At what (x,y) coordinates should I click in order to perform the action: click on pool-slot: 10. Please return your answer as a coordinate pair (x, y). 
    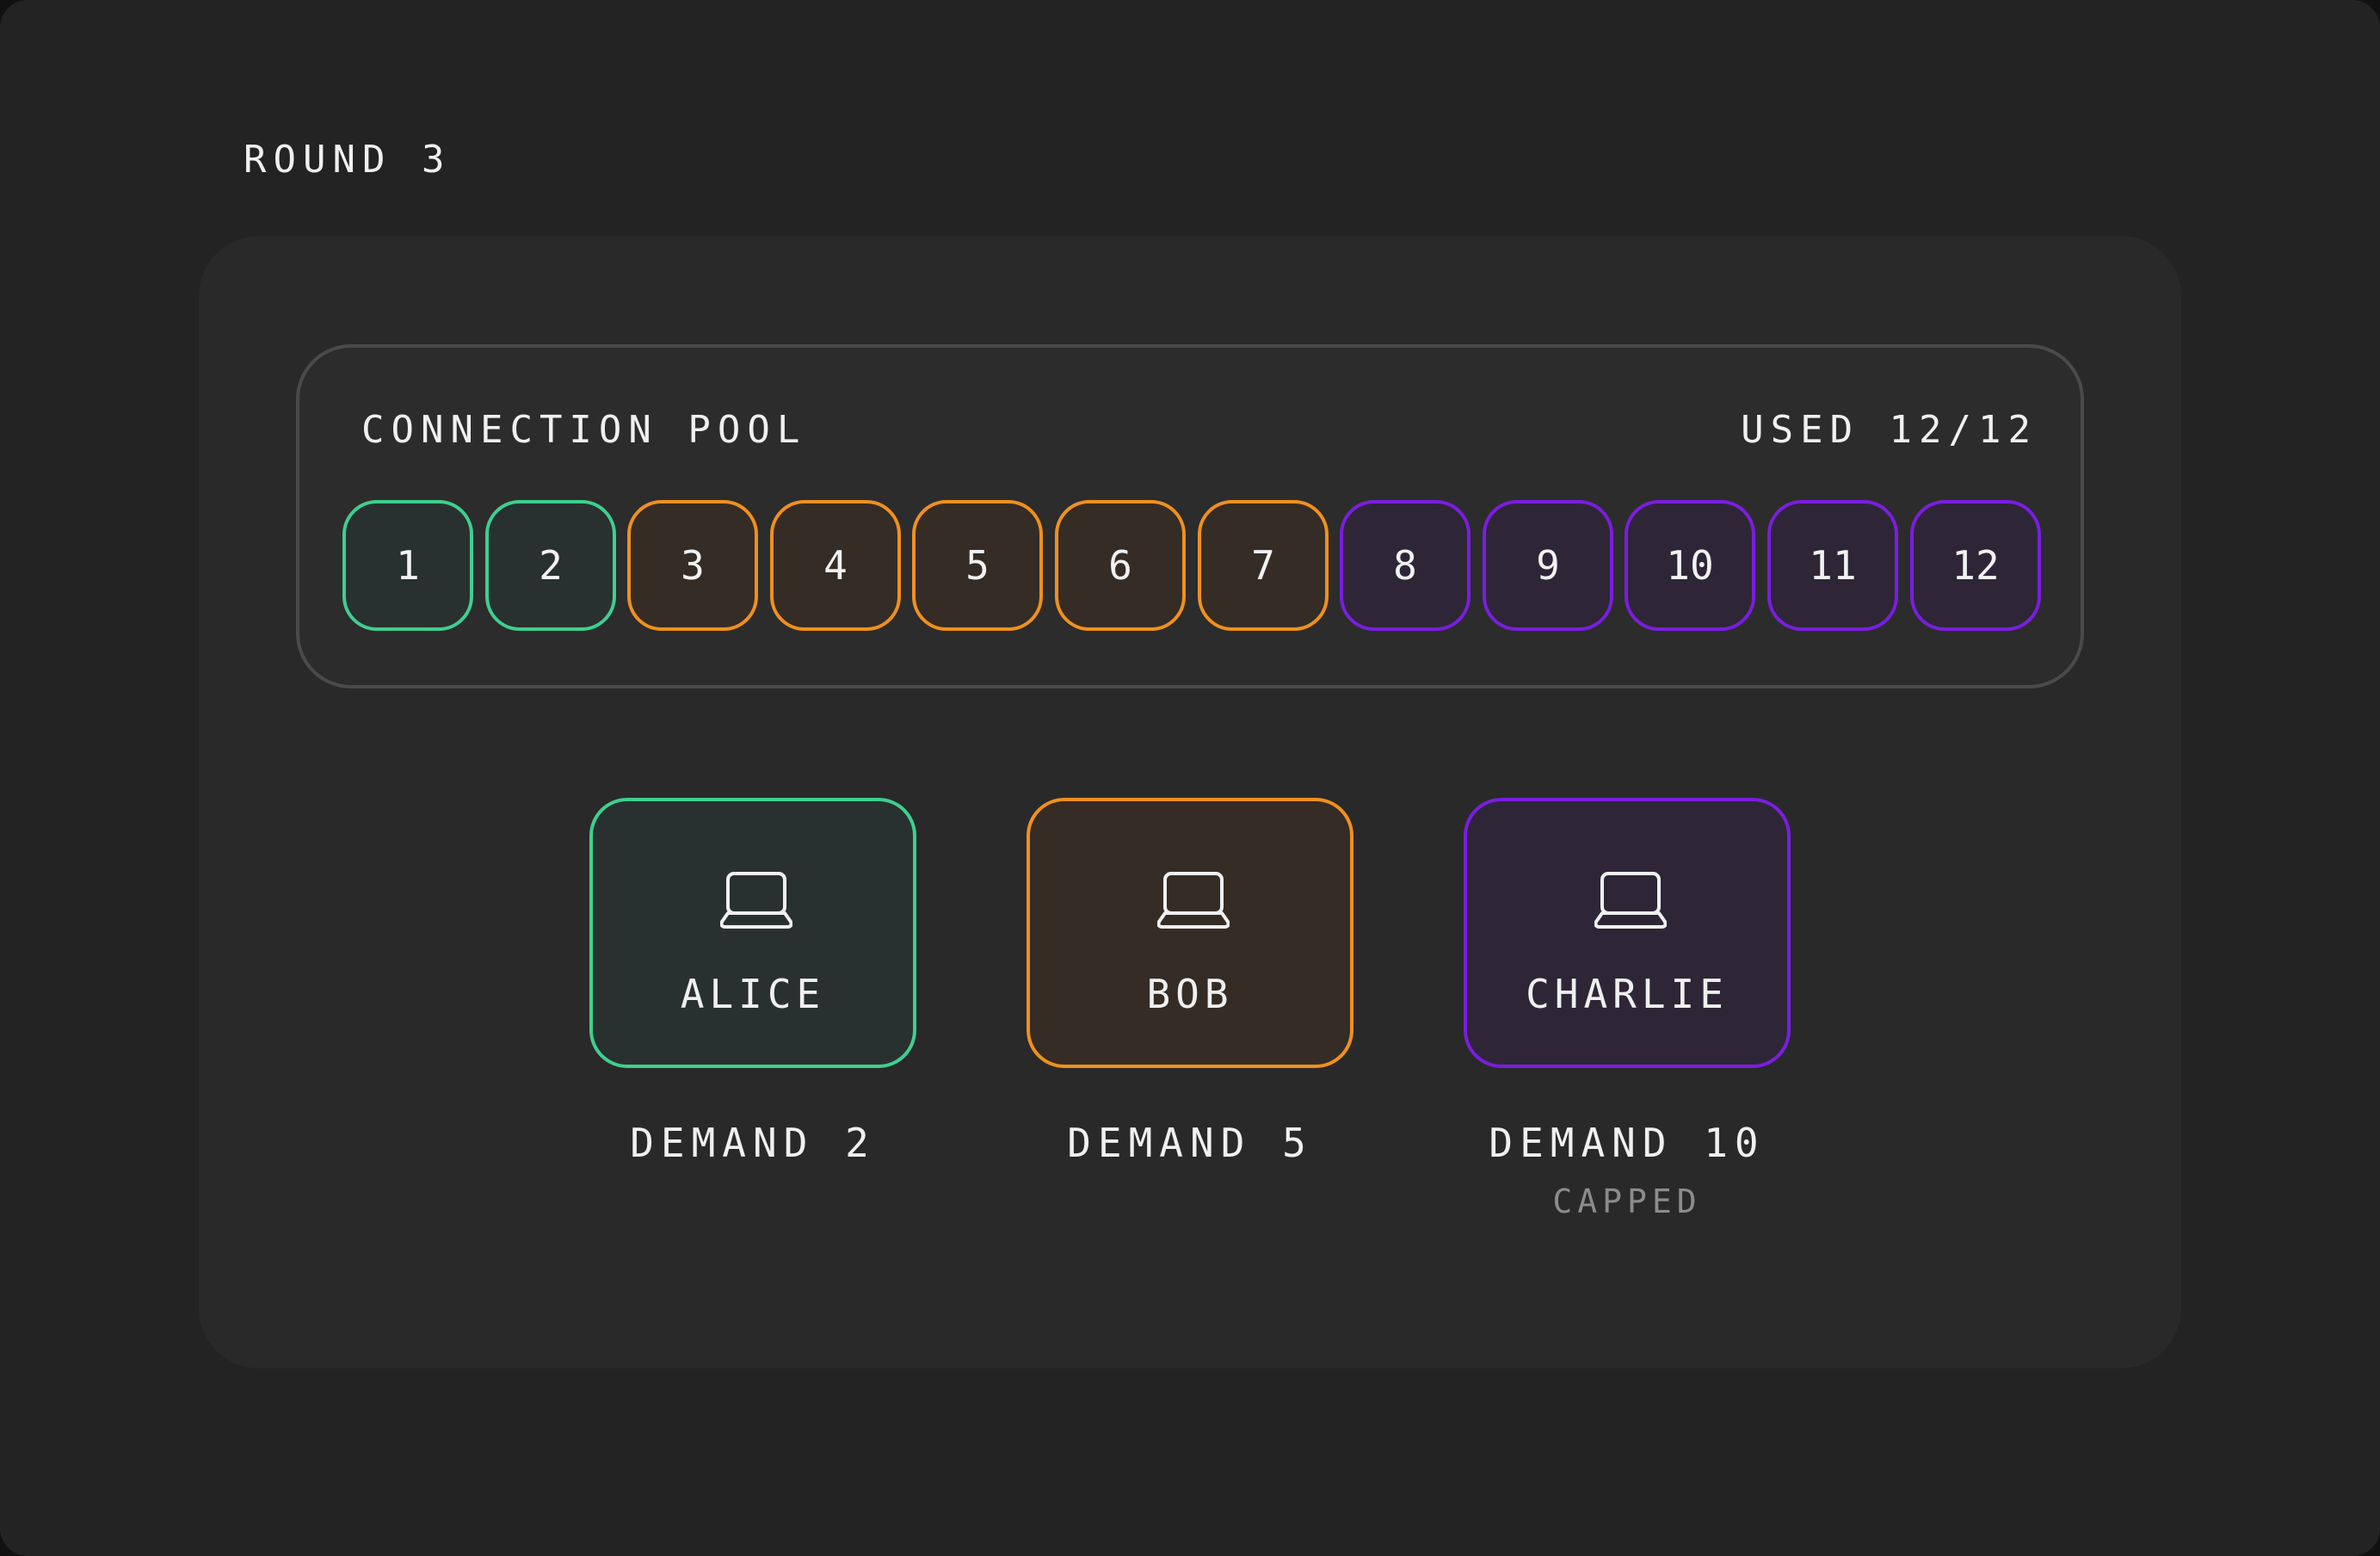
    Looking at the image, I should click on (1690, 565).